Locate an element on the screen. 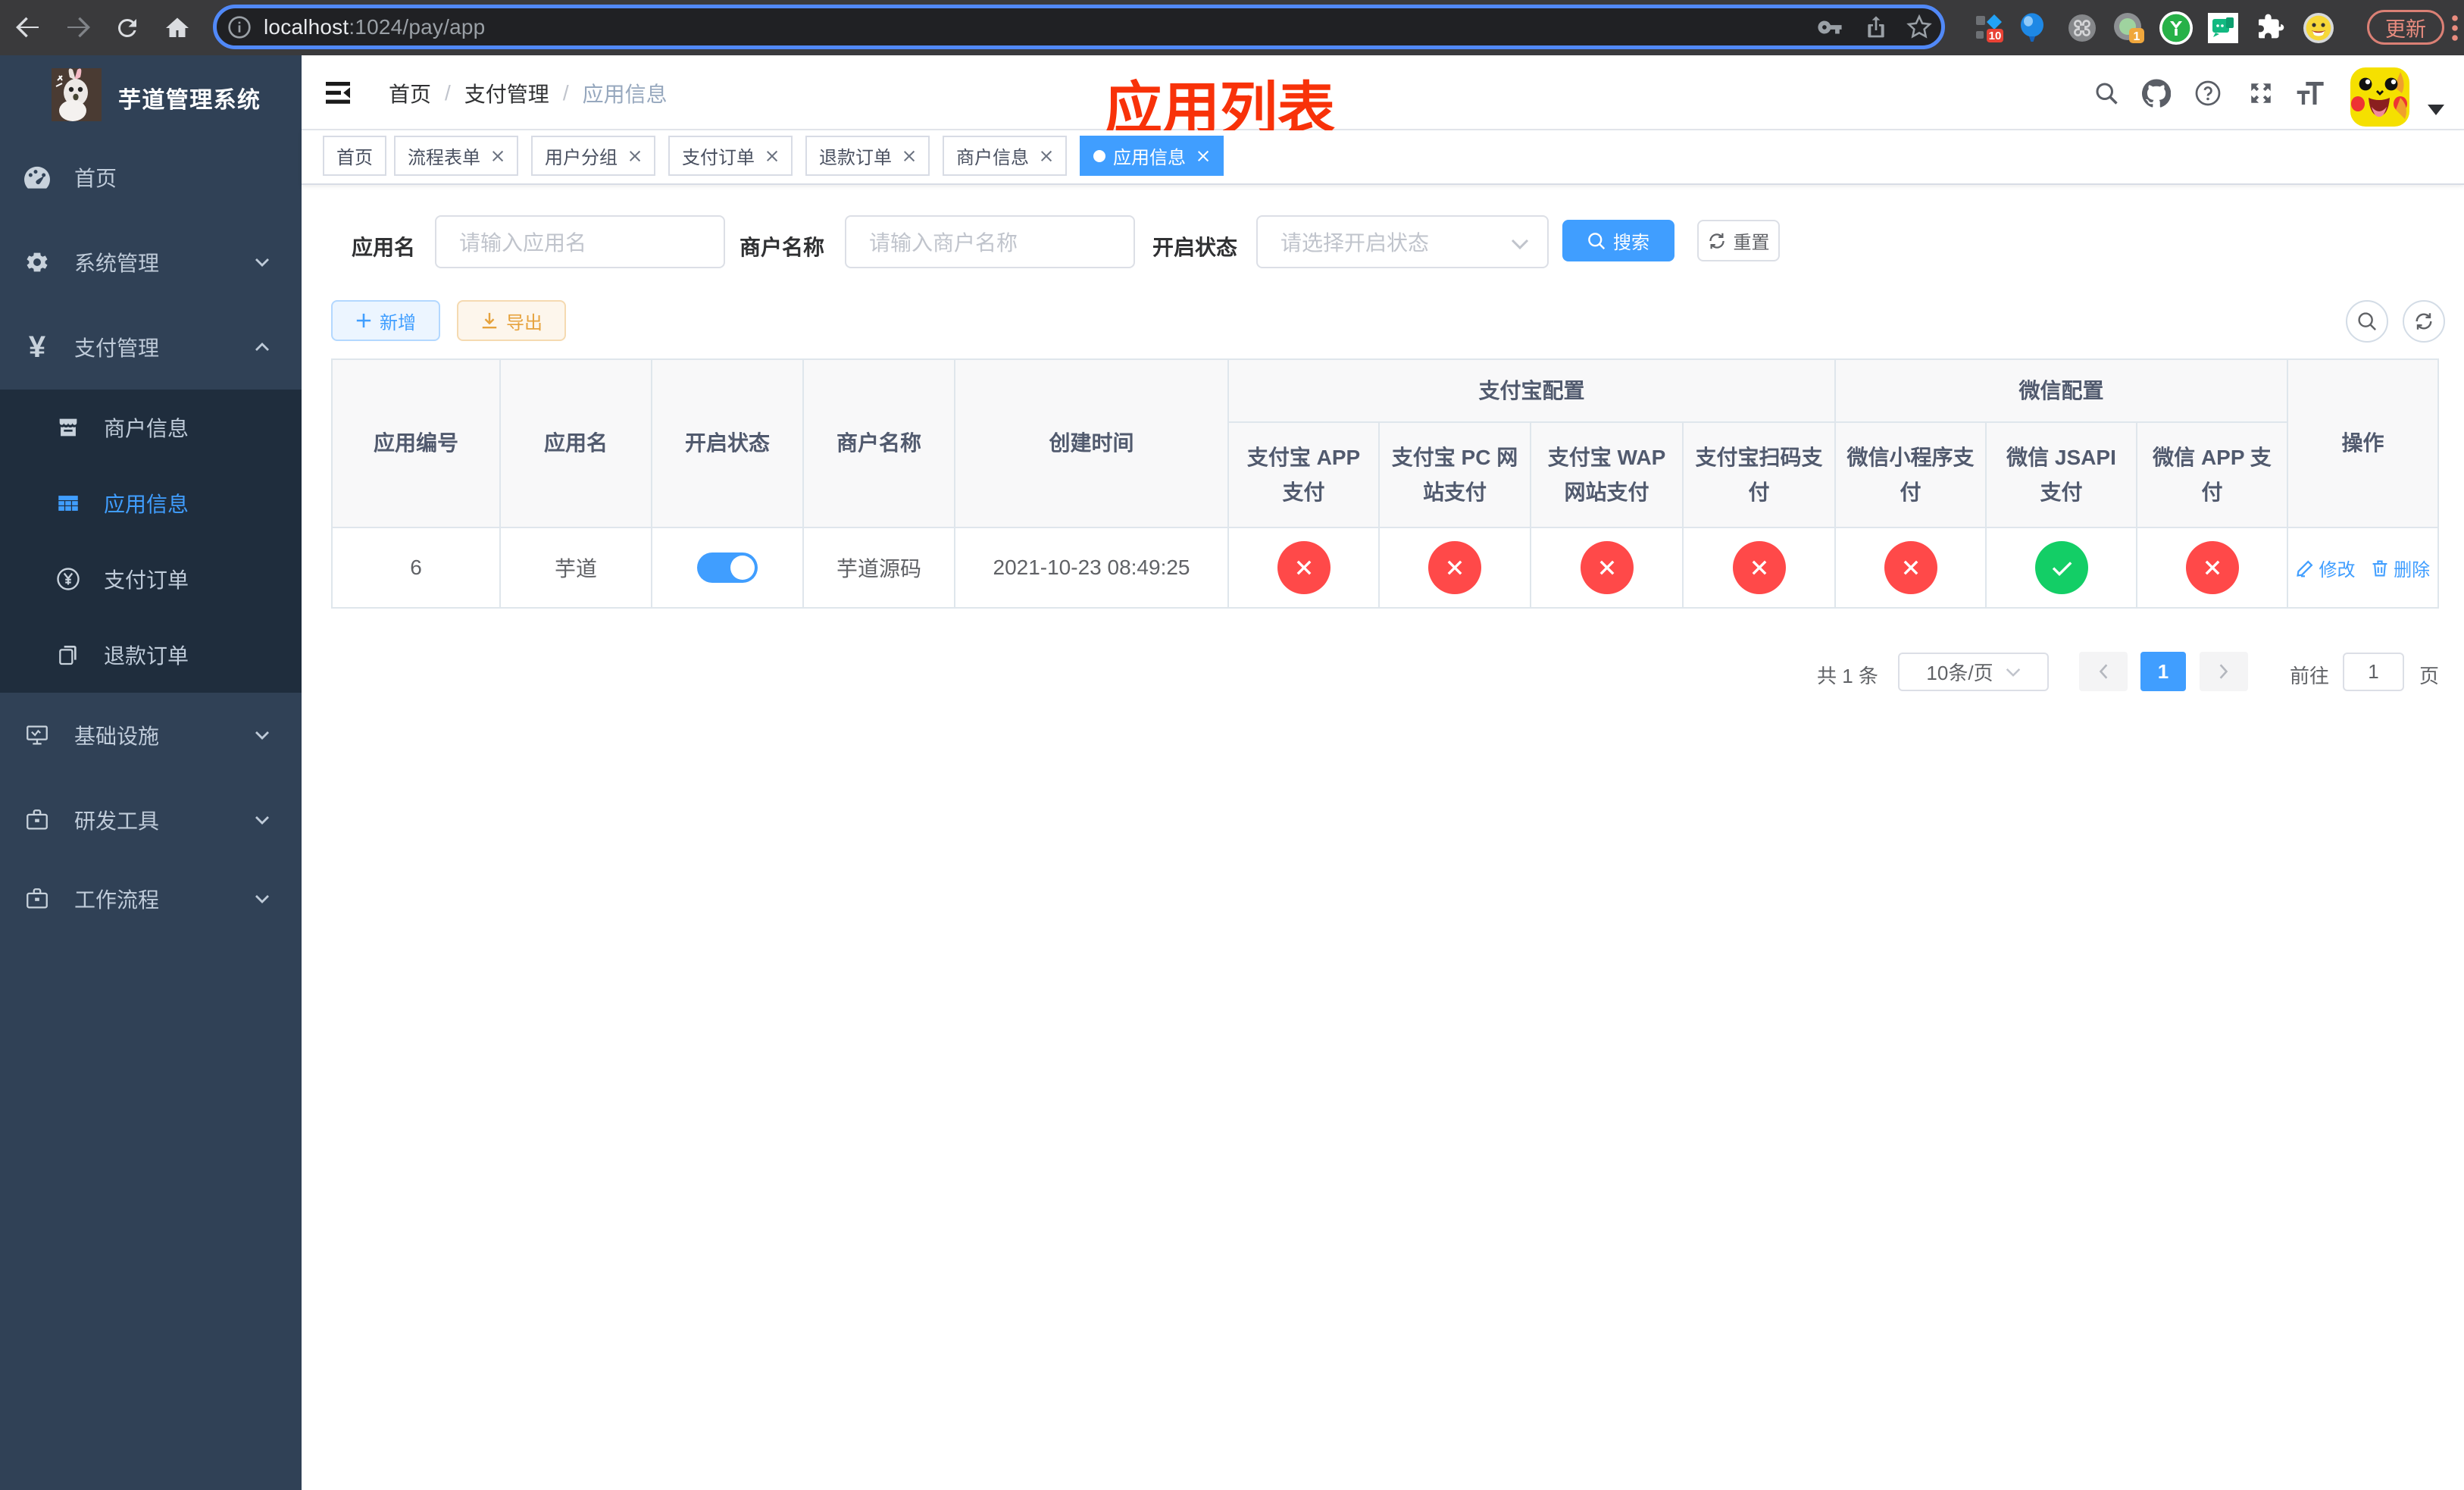 The width and height of the screenshot is (2464, 1490). svg-text: 10 is located at coordinates (1995, 36).